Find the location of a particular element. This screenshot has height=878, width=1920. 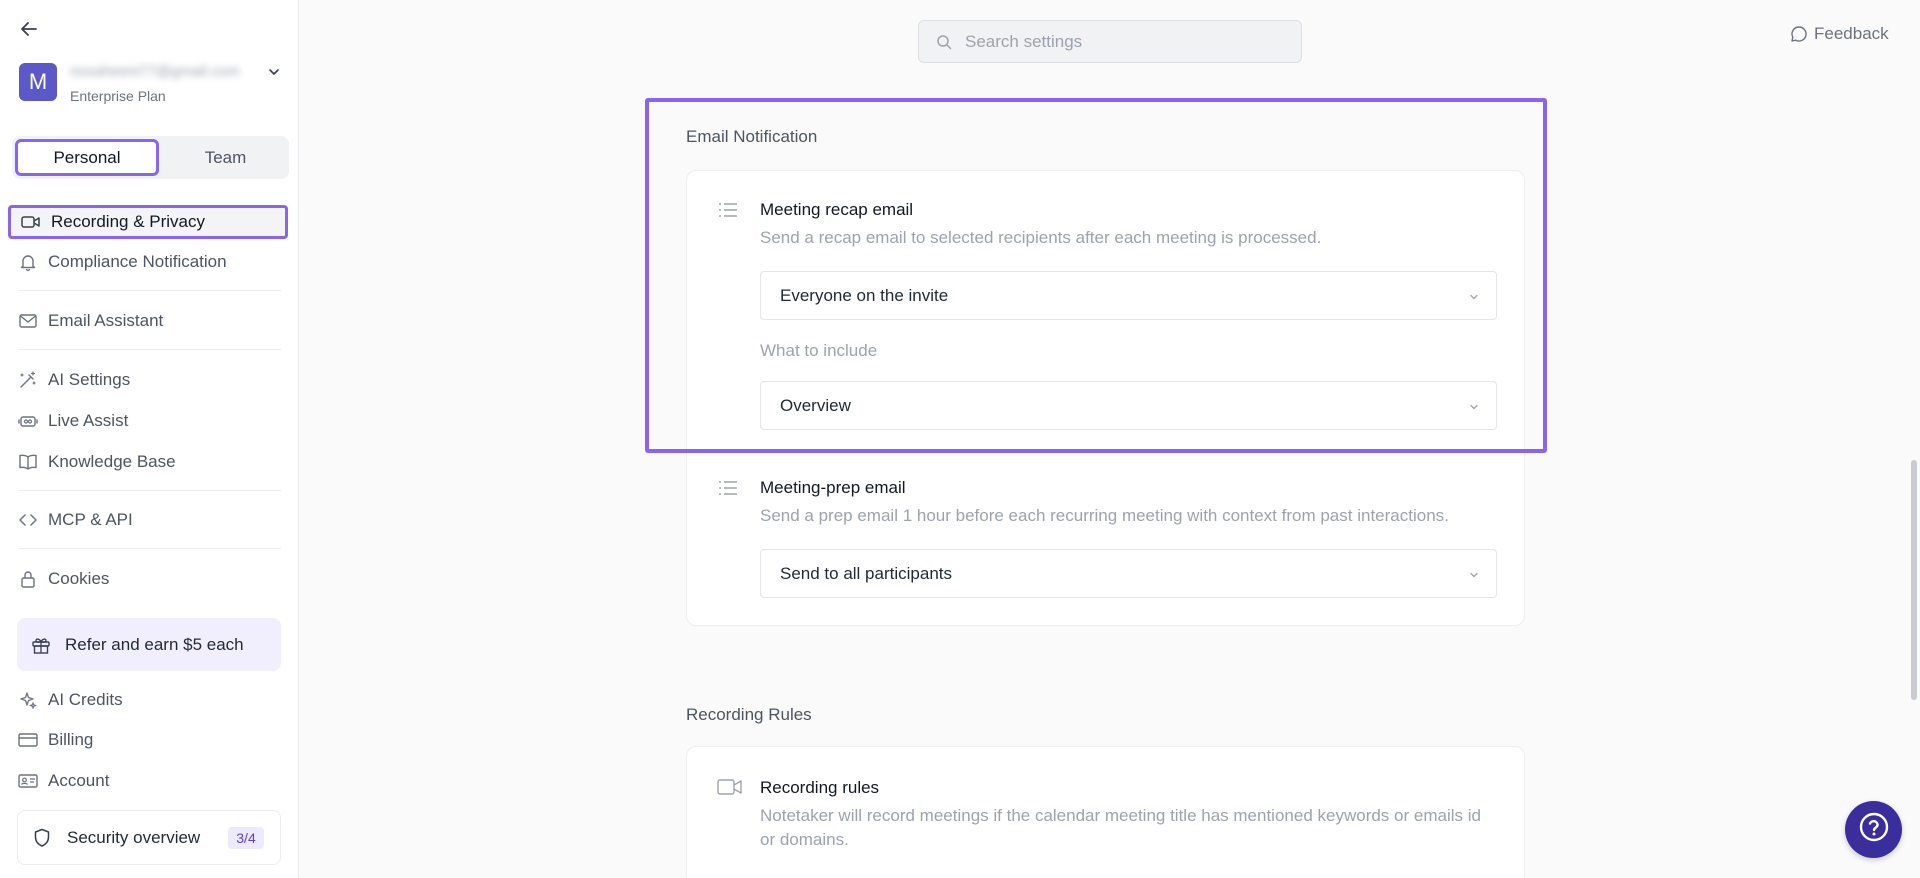

question-mark-icon is located at coordinates (1874, 829).